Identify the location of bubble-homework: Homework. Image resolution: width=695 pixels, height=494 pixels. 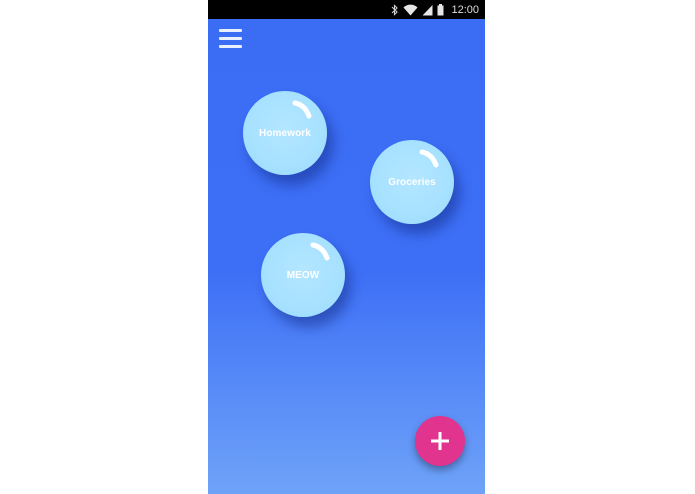
(285, 133).